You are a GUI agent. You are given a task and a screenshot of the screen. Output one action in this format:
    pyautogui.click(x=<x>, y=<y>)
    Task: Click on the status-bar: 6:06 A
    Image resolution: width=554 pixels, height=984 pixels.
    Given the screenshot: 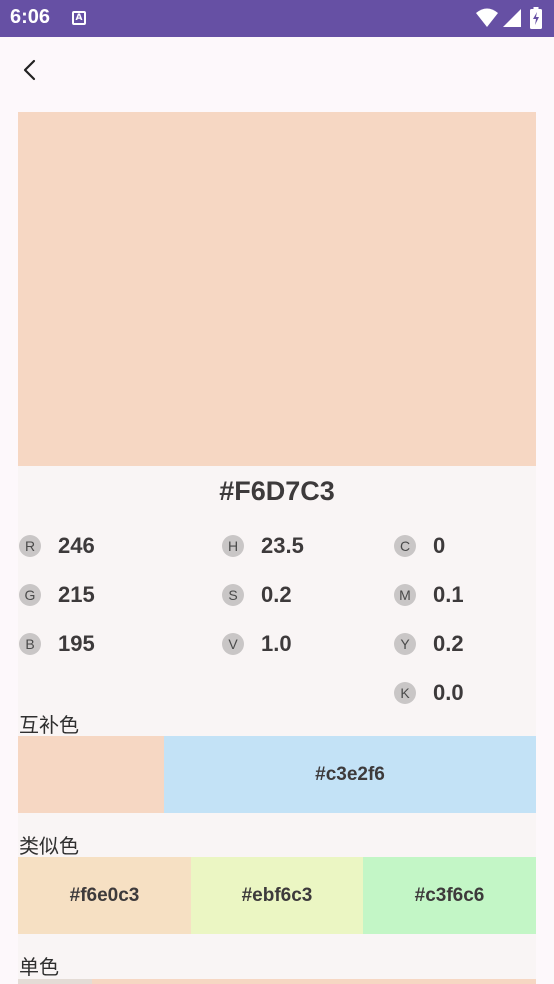 What is the action you would take?
    pyautogui.click(x=277, y=18)
    